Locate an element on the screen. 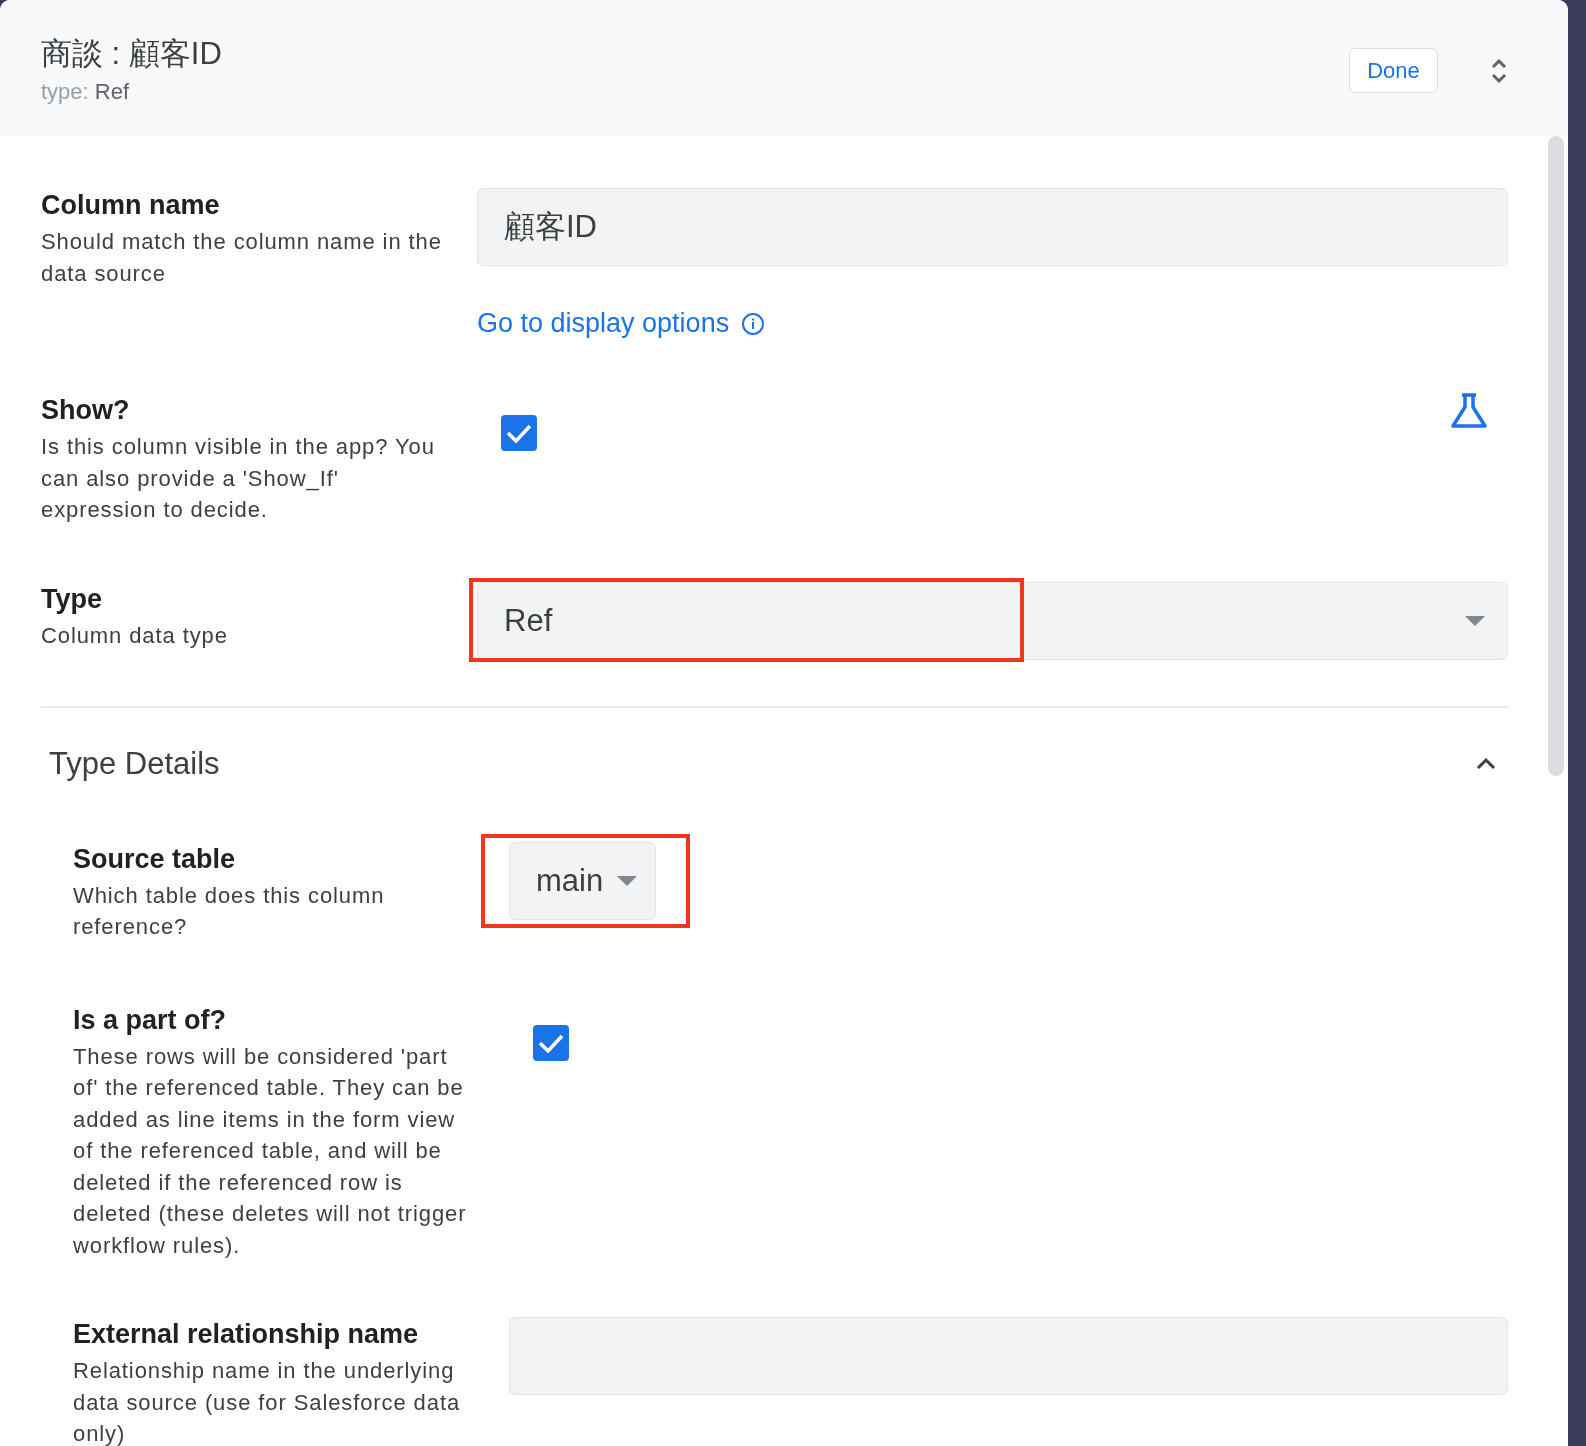 The width and height of the screenshot is (1586, 1446). scrollbar is located at coordinates (1556, 456).